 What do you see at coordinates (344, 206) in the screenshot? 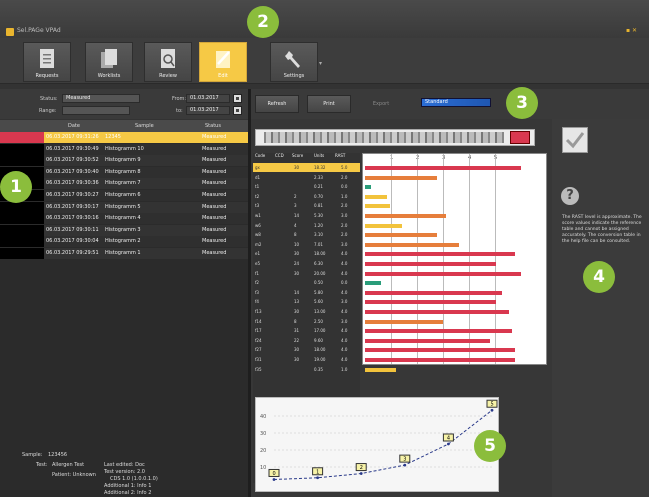
I see `result-rast: 2.0` at bounding box center [344, 206].